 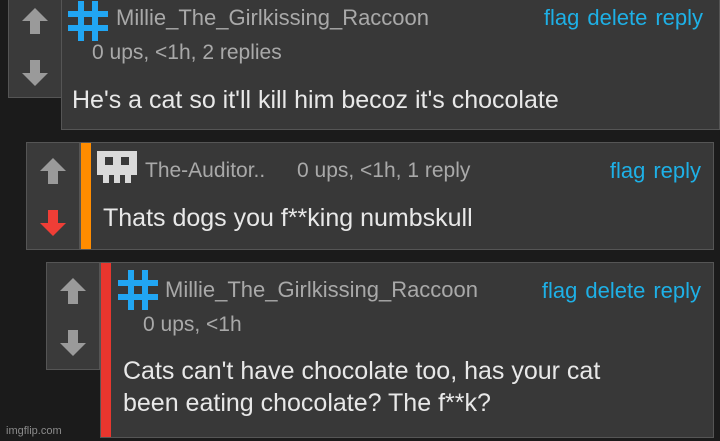 I want to click on comment-actions: flag reply, so click(x=655, y=171).